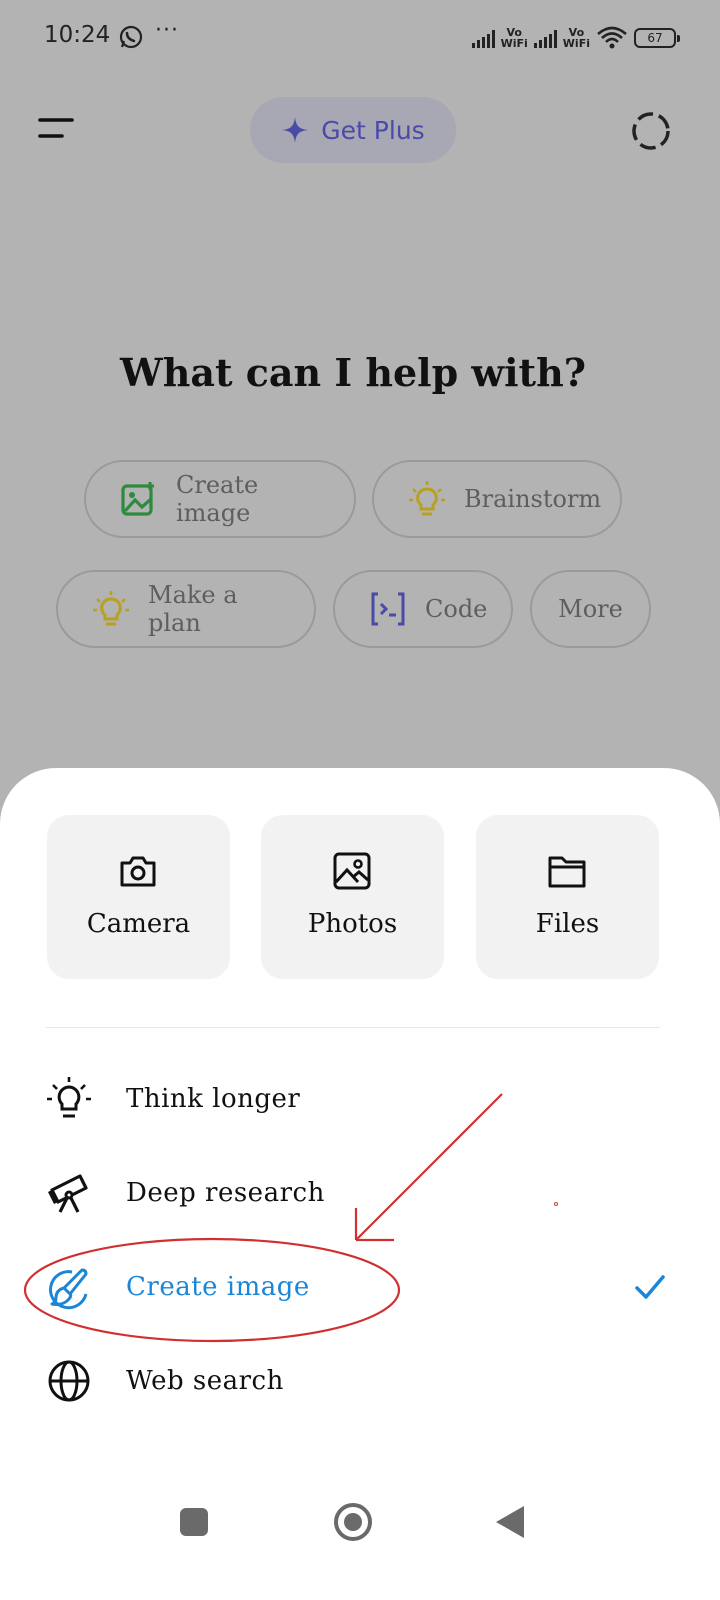  I want to click on photos-button: Photos, so click(352, 897).